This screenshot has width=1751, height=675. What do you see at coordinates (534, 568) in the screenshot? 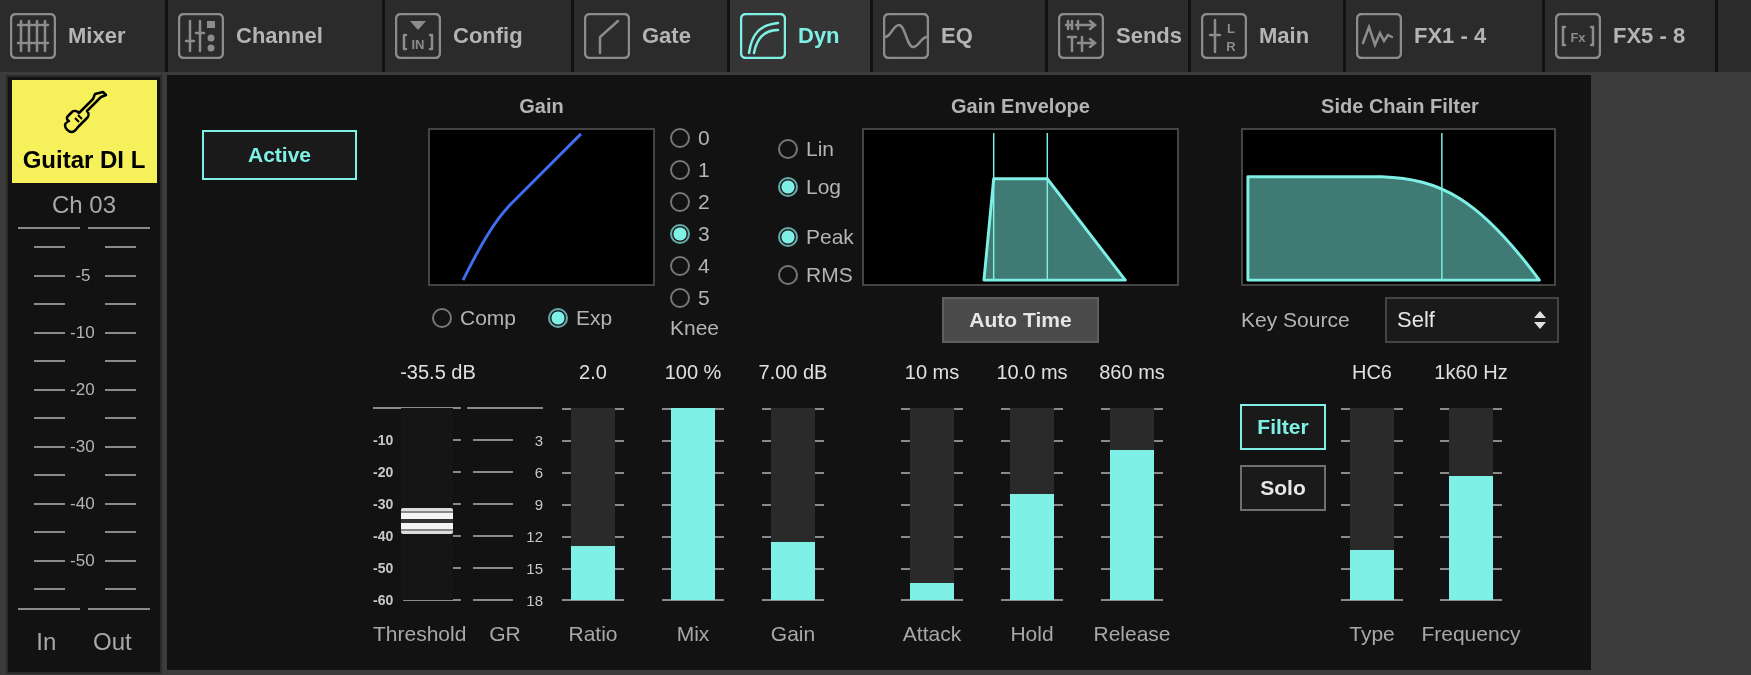
I see `gain-reduction-scale-label: 15` at bounding box center [534, 568].